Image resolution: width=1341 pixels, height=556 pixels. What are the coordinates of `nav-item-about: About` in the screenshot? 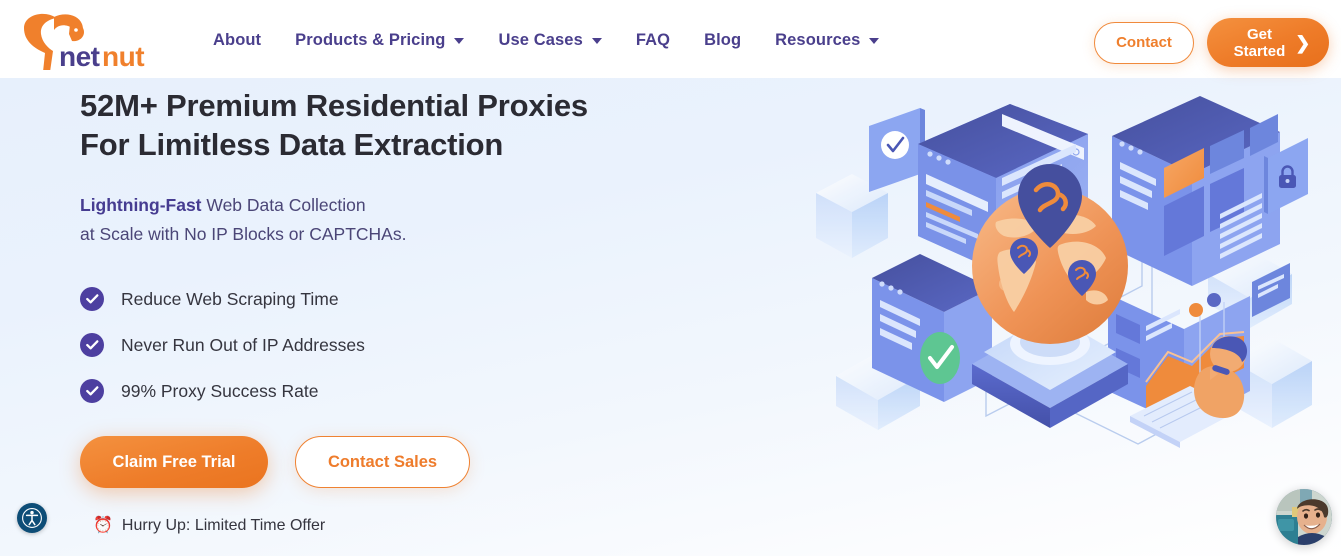 It's located at (237, 40).